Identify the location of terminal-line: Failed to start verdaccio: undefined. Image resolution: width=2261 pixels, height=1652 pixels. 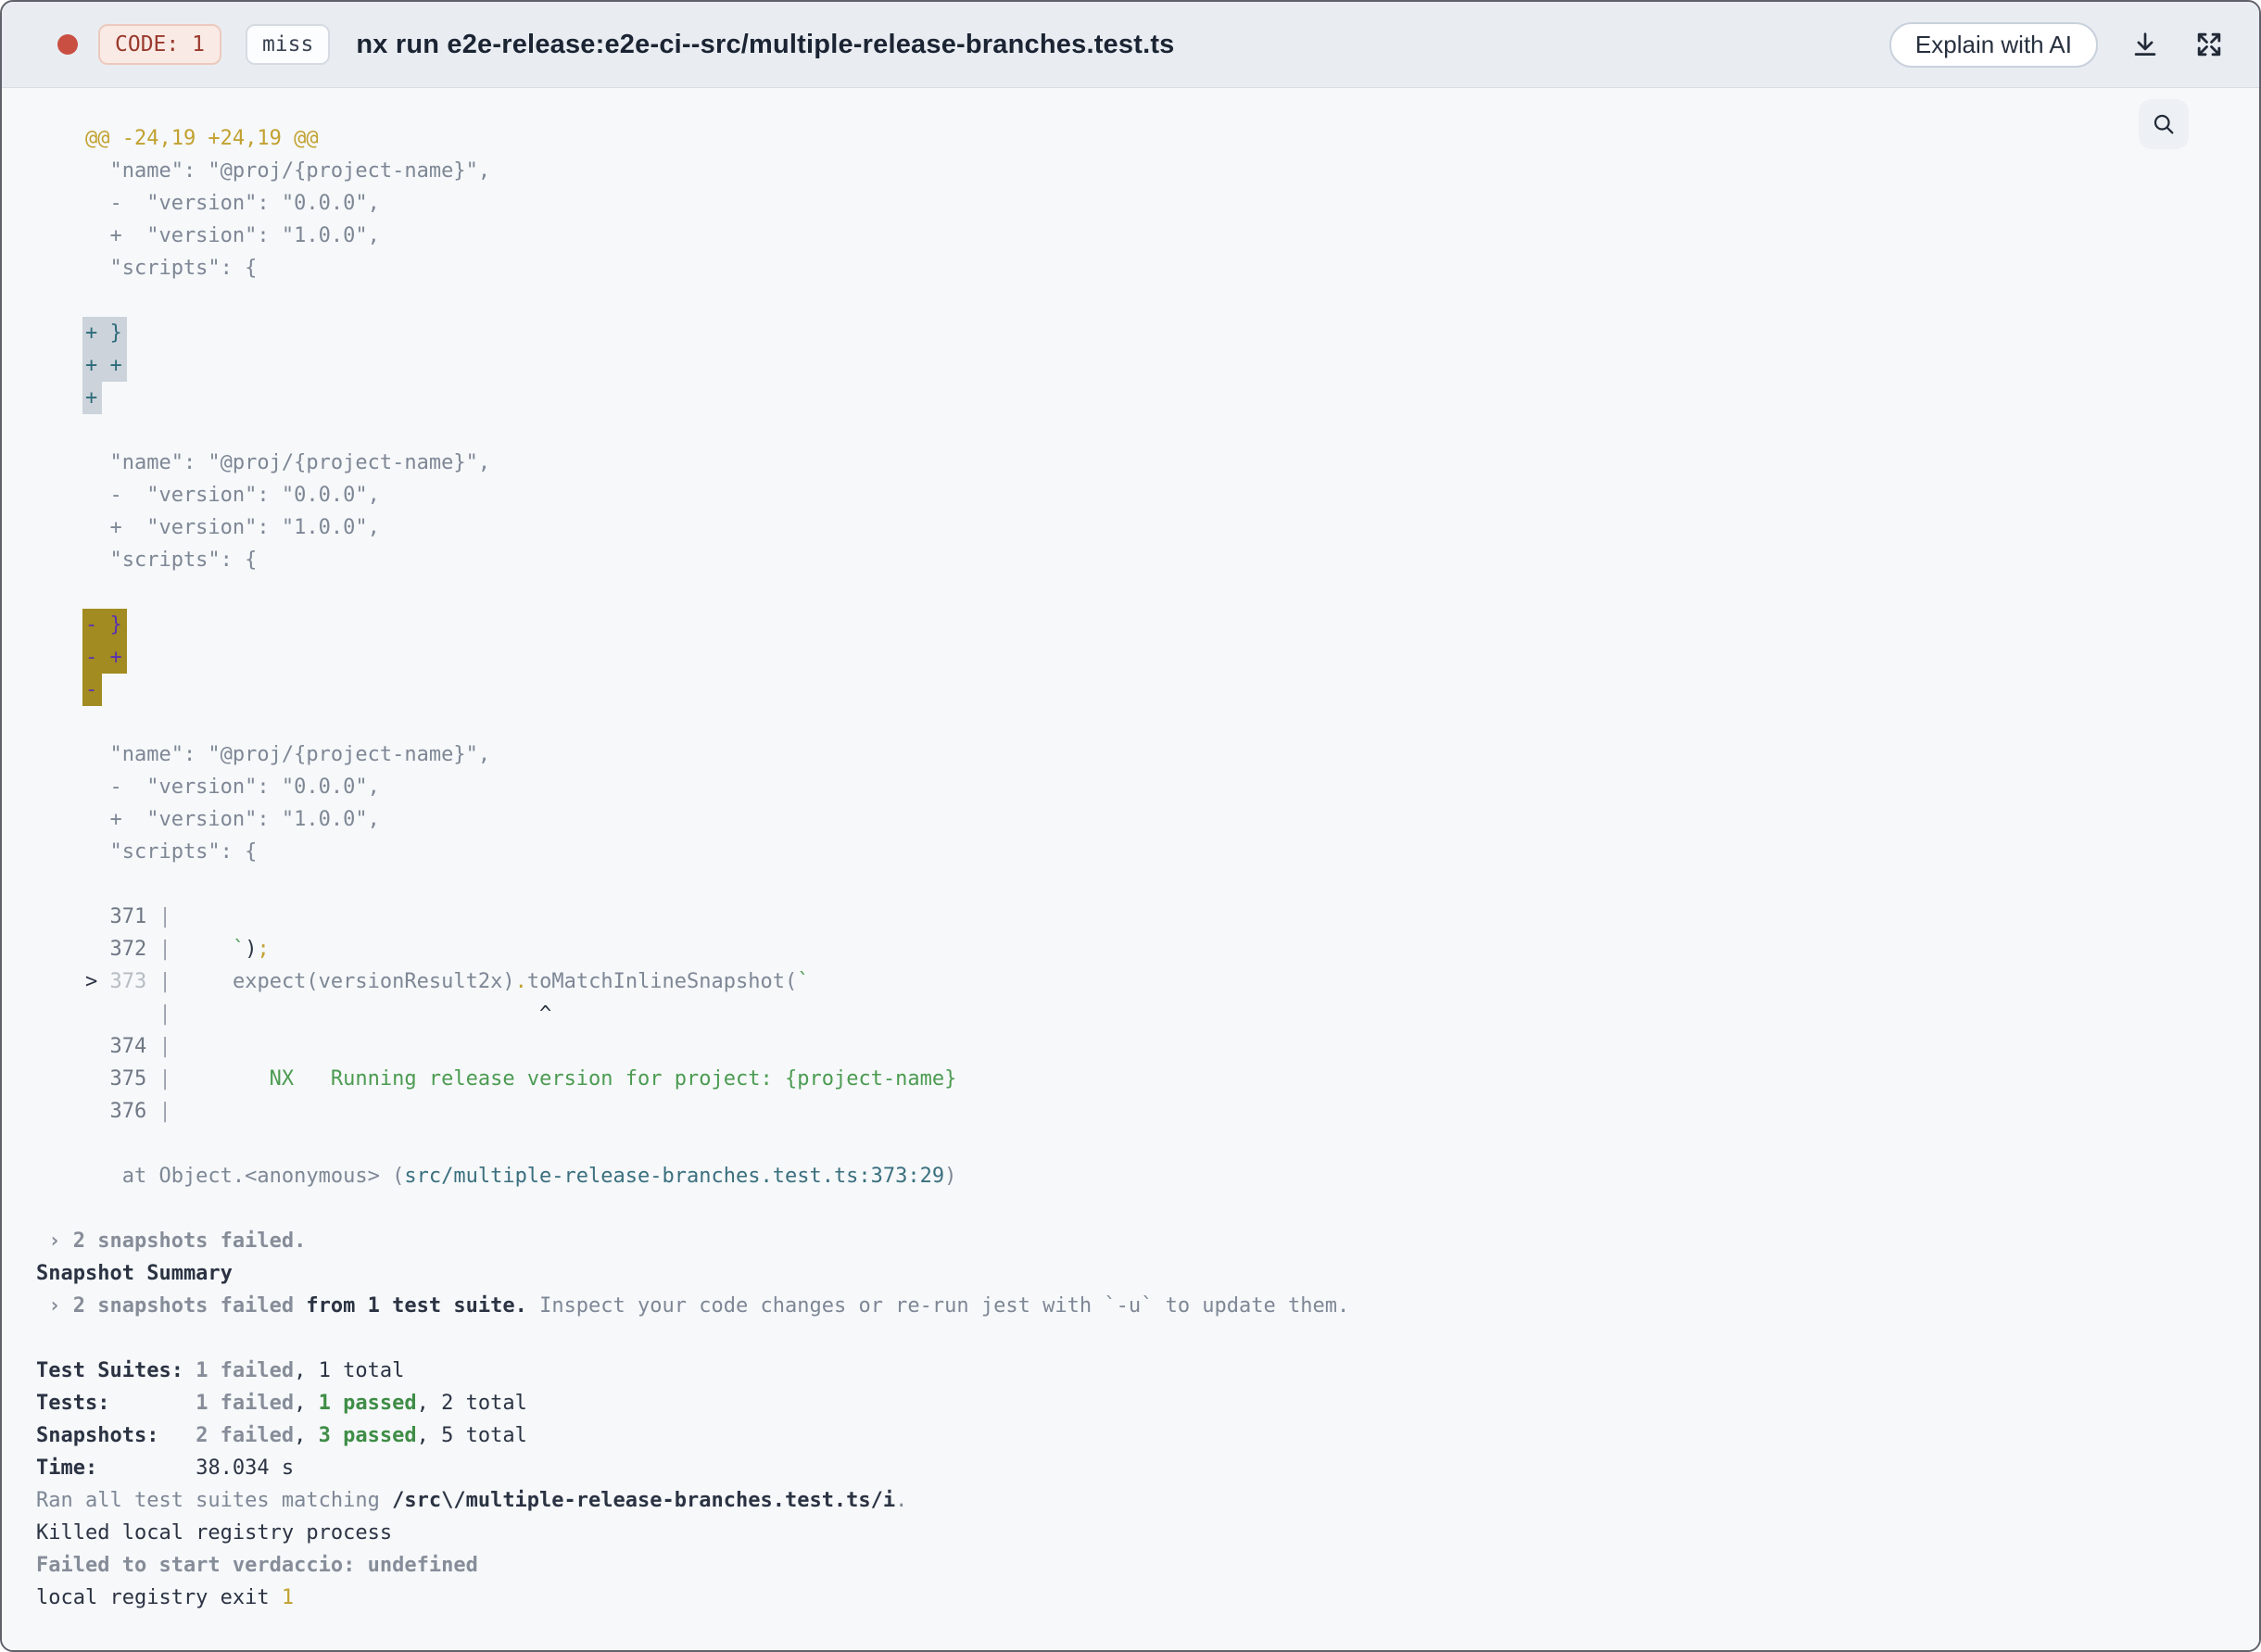
(1147, 1566).